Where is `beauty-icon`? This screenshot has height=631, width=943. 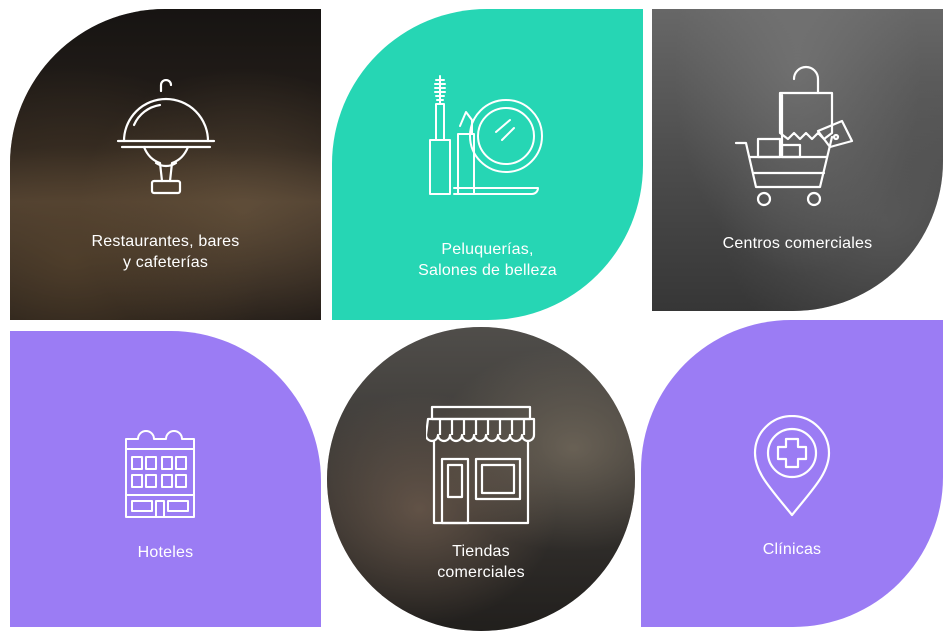
beauty-icon is located at coordinates (484, 136).